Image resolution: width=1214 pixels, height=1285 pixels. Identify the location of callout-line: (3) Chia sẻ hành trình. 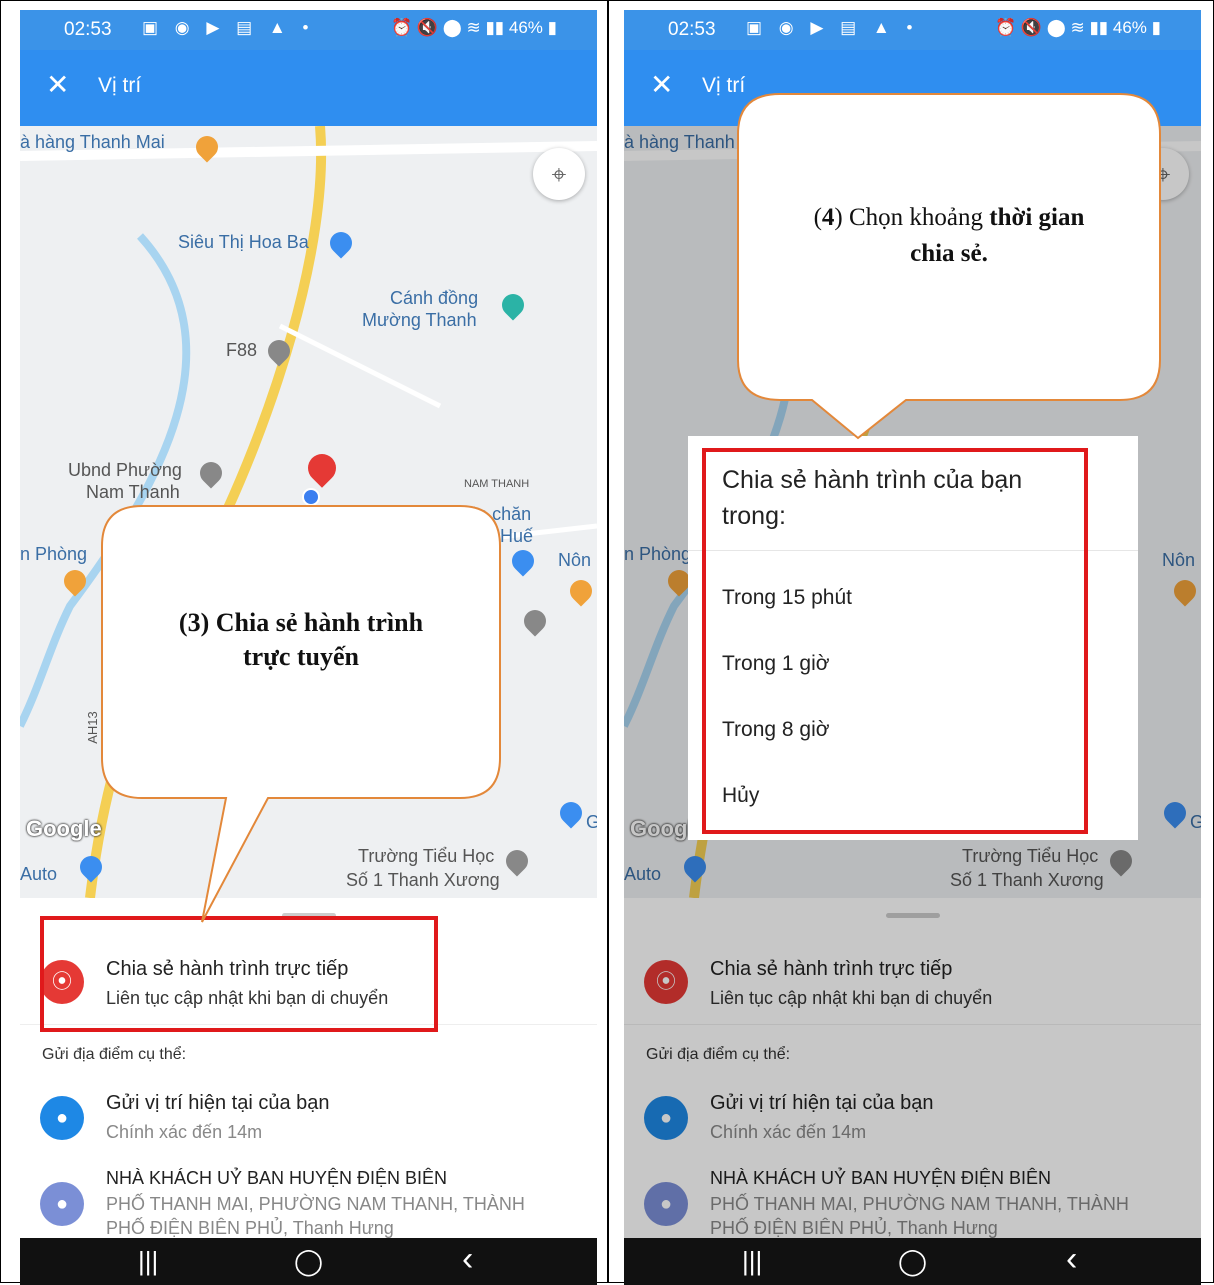
(301, 622).